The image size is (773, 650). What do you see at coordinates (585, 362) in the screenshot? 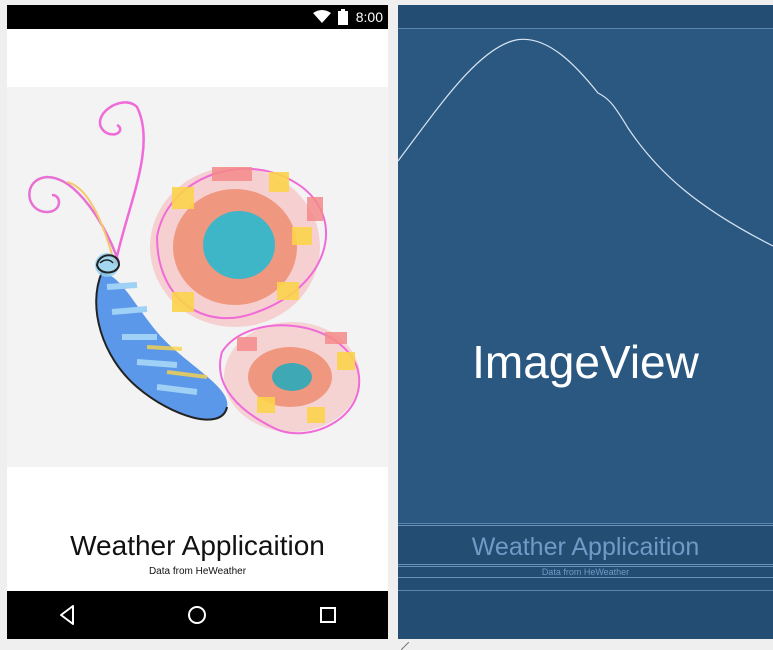
I see `blueprint-imageview-label: ImageView` at bounding box center [585, 362].